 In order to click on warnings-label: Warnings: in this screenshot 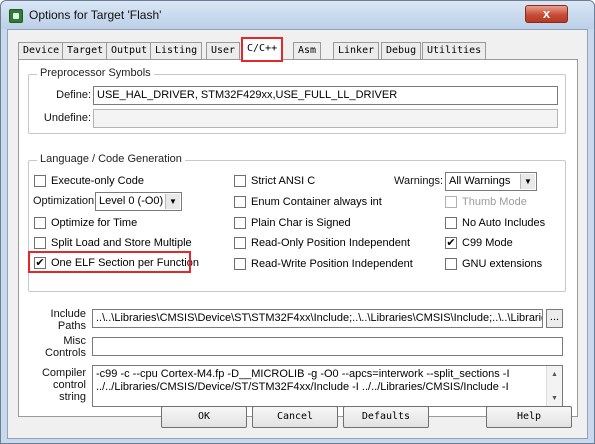, I will do `click(419, 181)`.